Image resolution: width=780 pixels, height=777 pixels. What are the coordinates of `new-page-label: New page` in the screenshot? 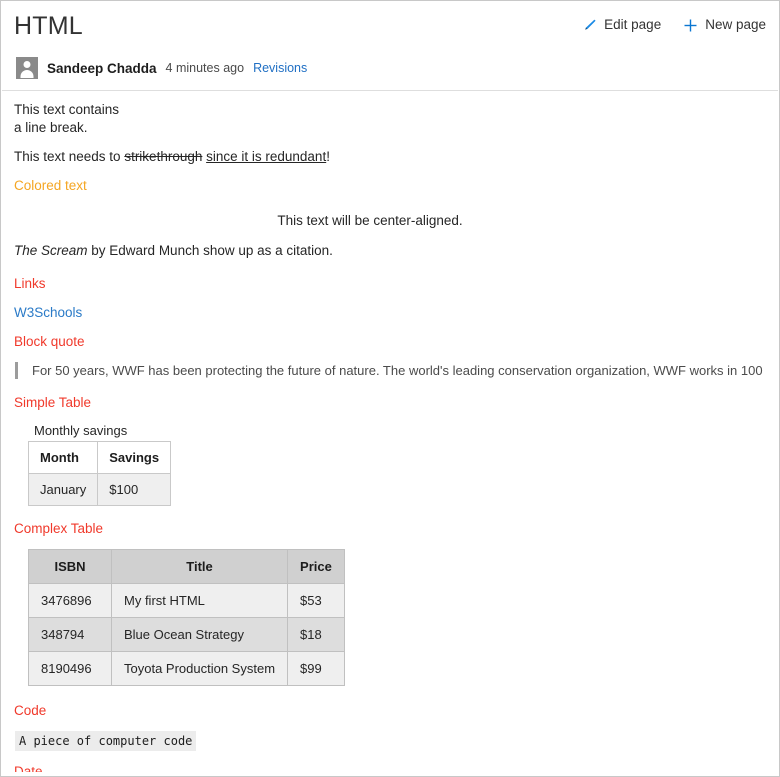 It's located at (735, 24).